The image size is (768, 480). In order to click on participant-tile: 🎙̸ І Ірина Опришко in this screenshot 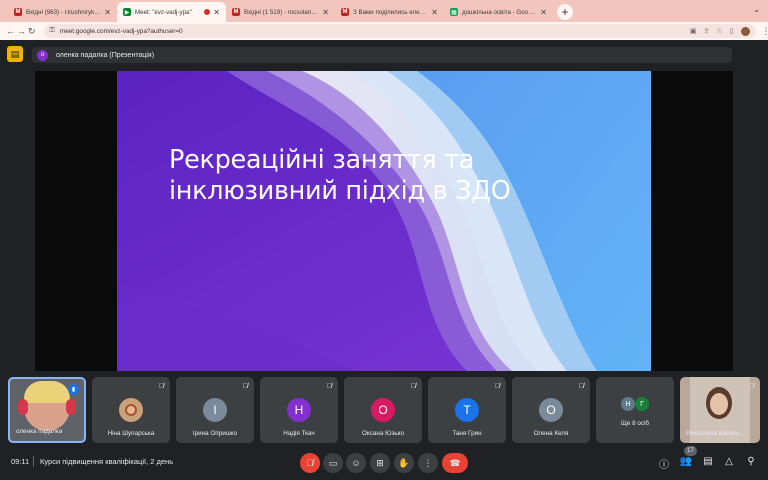, I will do `click(215, 410)`.